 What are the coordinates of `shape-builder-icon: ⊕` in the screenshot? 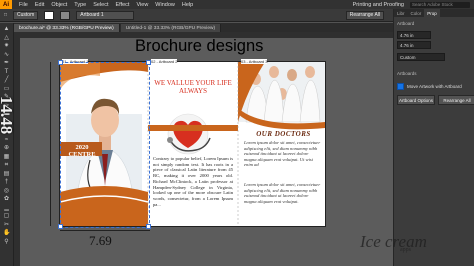 It's located at (6, 148).